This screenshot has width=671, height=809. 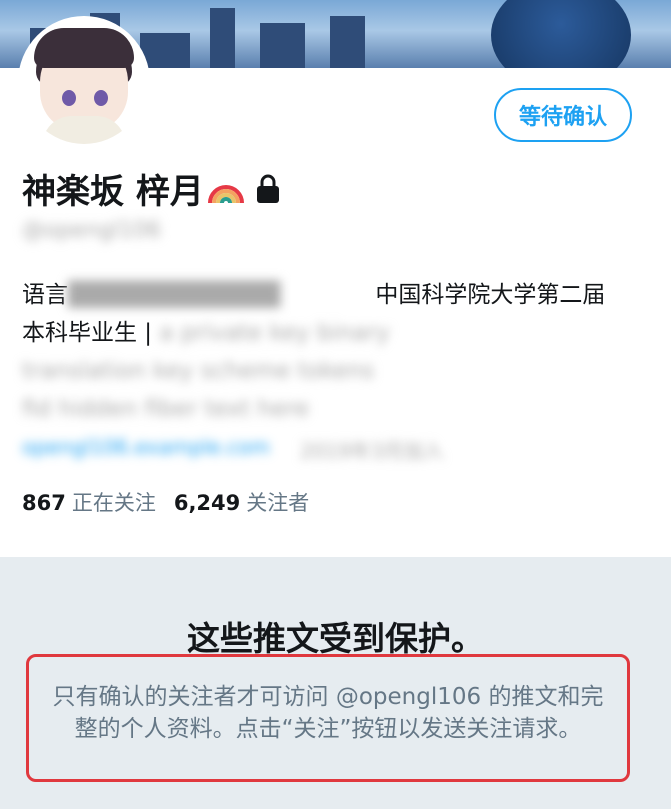 What do you see at coordinates (225, 193) in the screenshot?
I see `rainbow-icon` at bounding box center [225, 193].